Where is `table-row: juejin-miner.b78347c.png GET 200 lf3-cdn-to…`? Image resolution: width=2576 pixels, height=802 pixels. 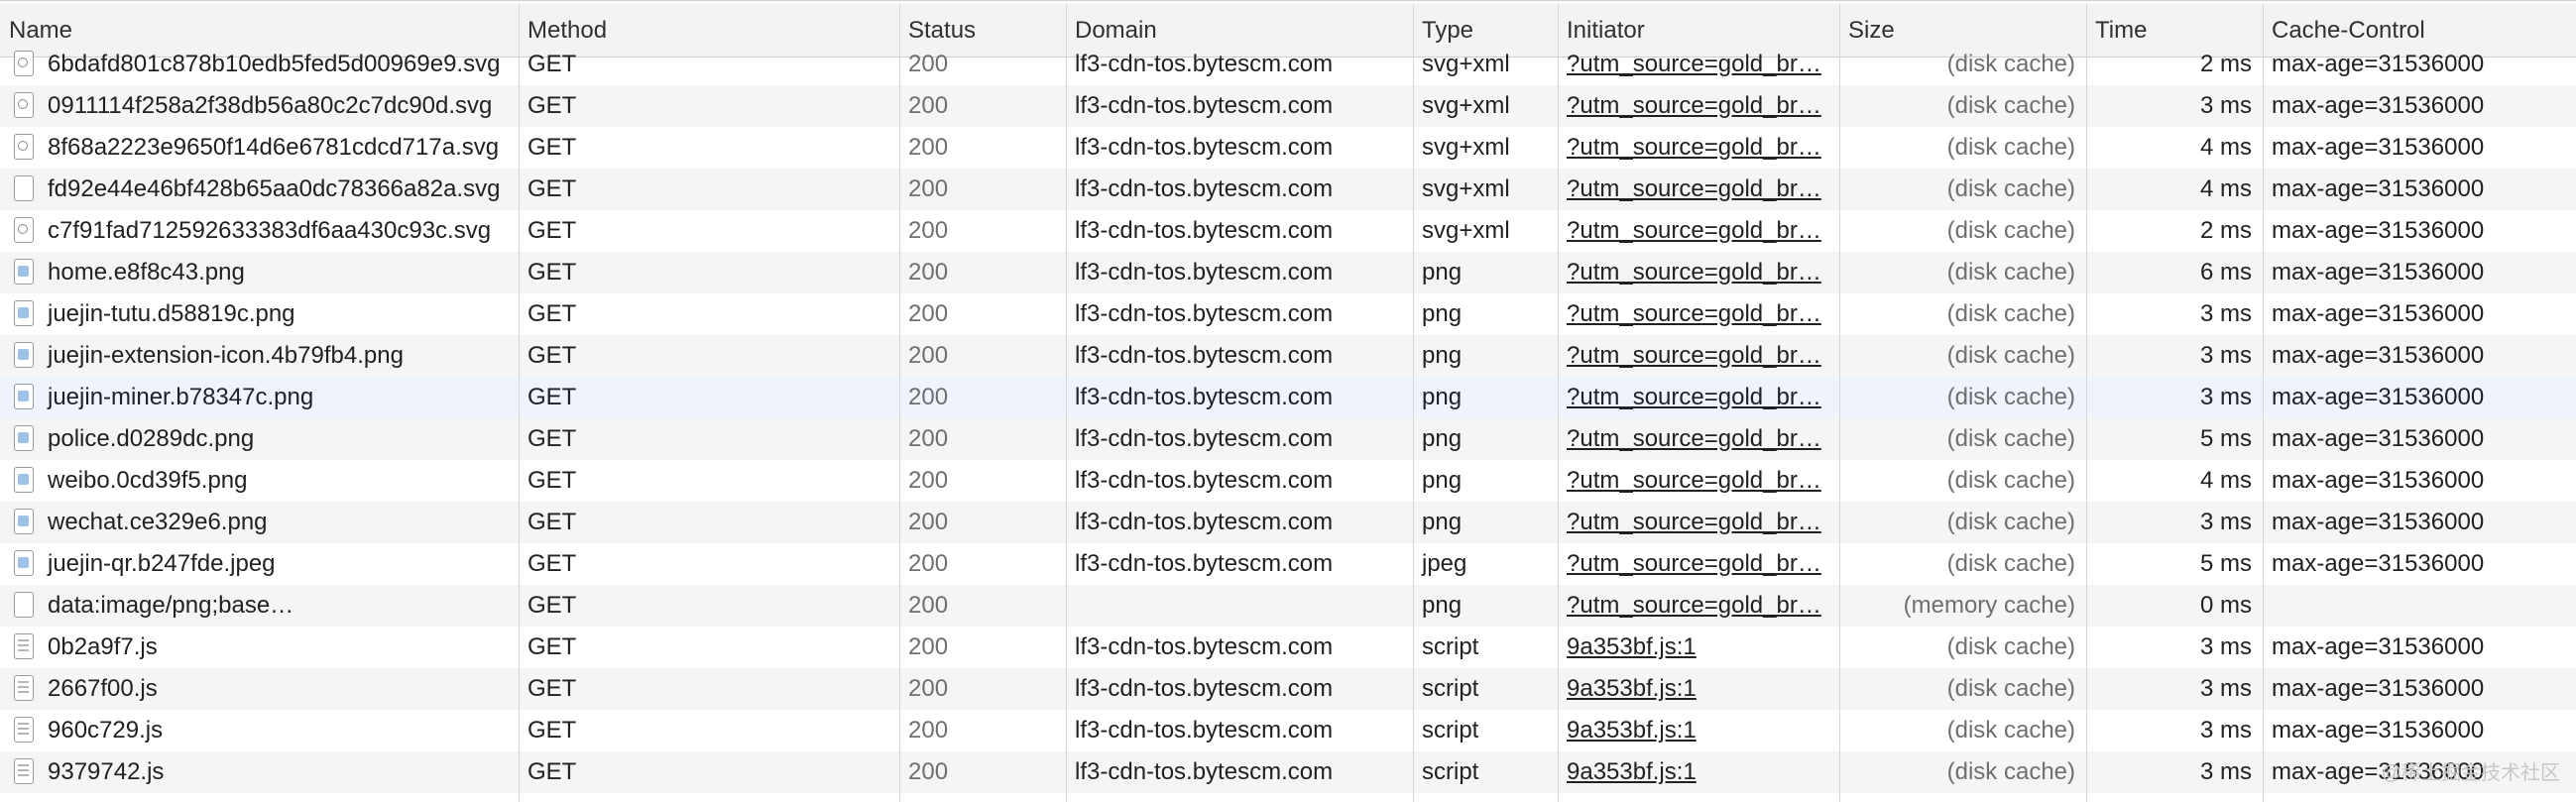
table-row: juejin-miner.b78347c.png GET 200 lf3-cdn-to… is located at coordinates (1288, 397).